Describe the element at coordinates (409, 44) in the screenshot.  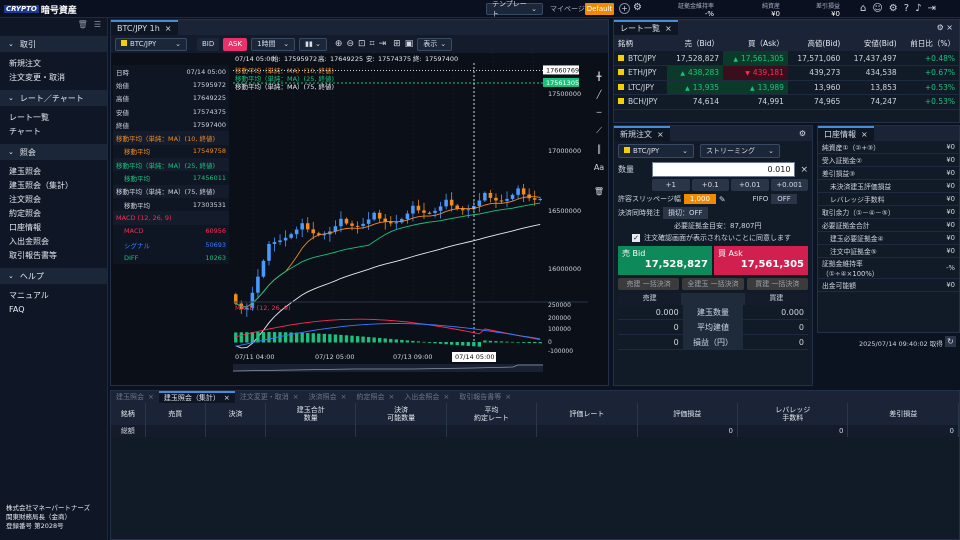
I see `screenshot-icon: ▣` at that location.